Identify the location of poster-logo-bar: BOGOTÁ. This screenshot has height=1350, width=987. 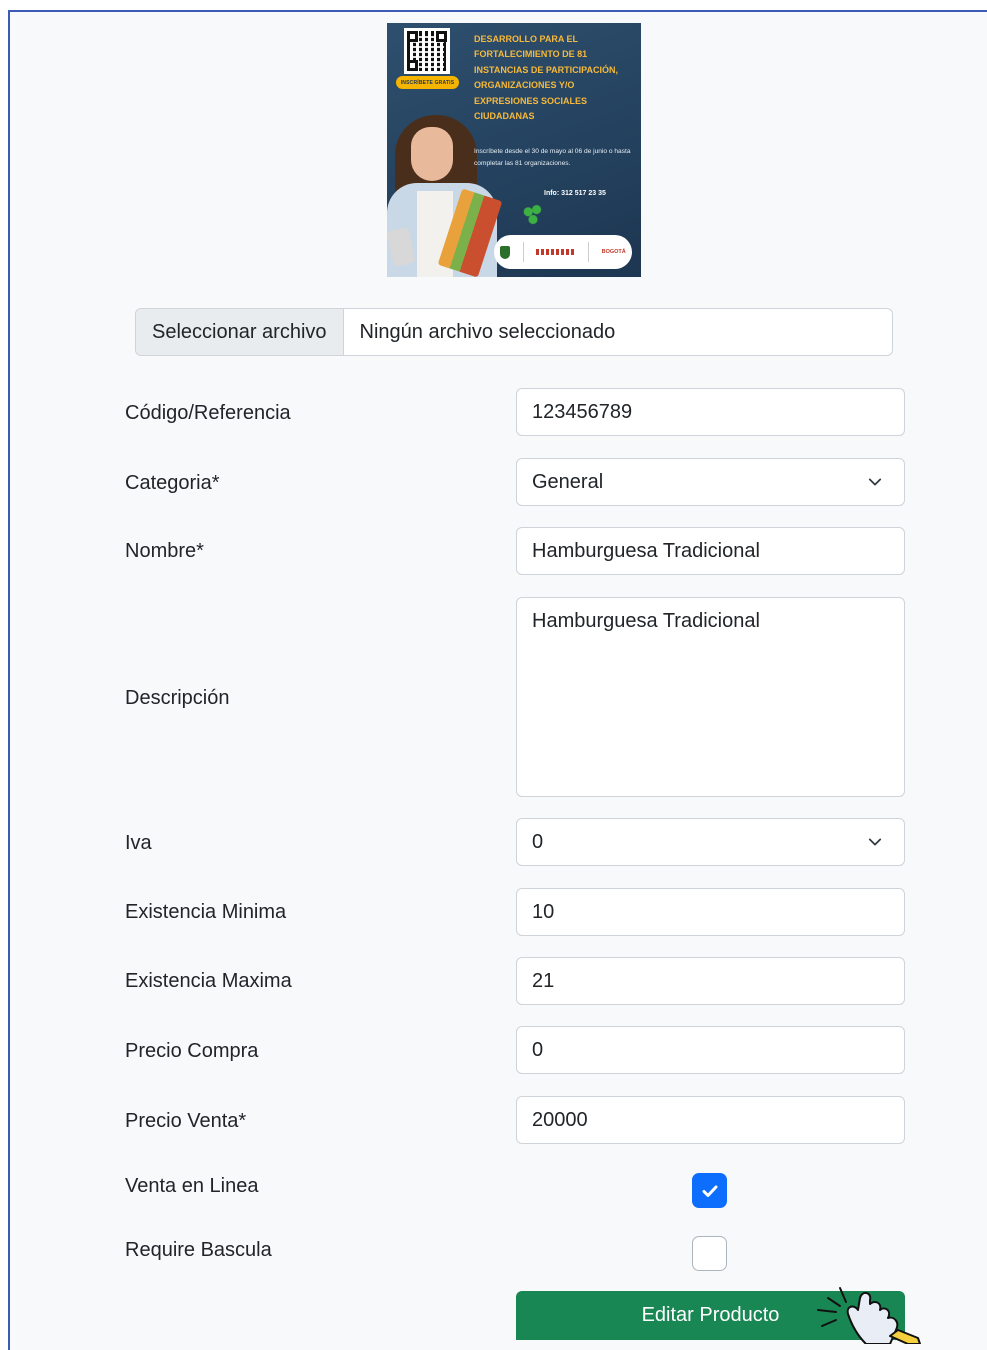
(563, 252).